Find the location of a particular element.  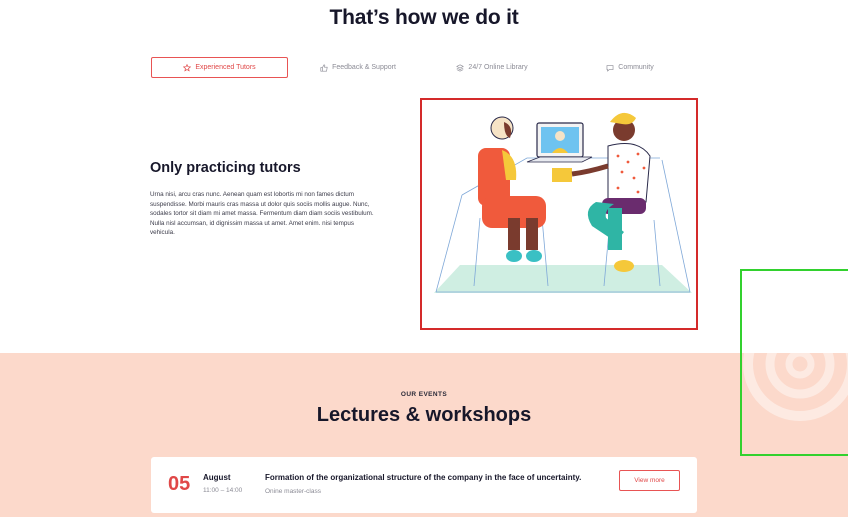

thumbs-up-icon is located at coordinates (324, 67).